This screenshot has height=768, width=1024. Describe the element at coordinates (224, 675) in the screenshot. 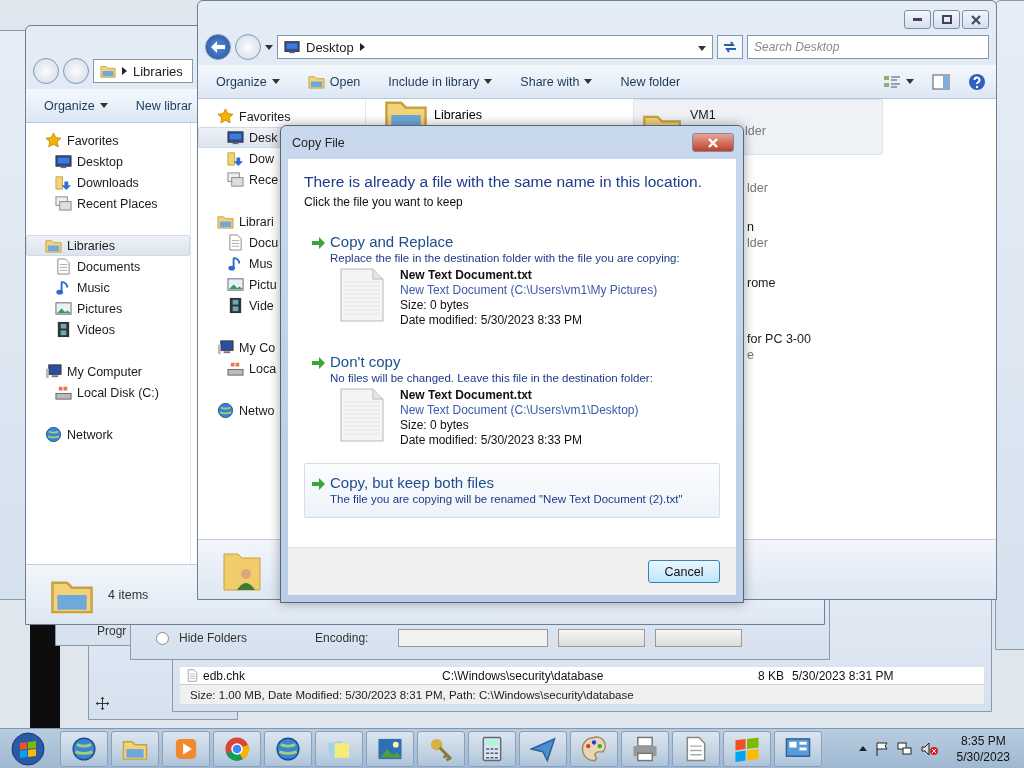

I see `file-name: edb.chk` at that location.